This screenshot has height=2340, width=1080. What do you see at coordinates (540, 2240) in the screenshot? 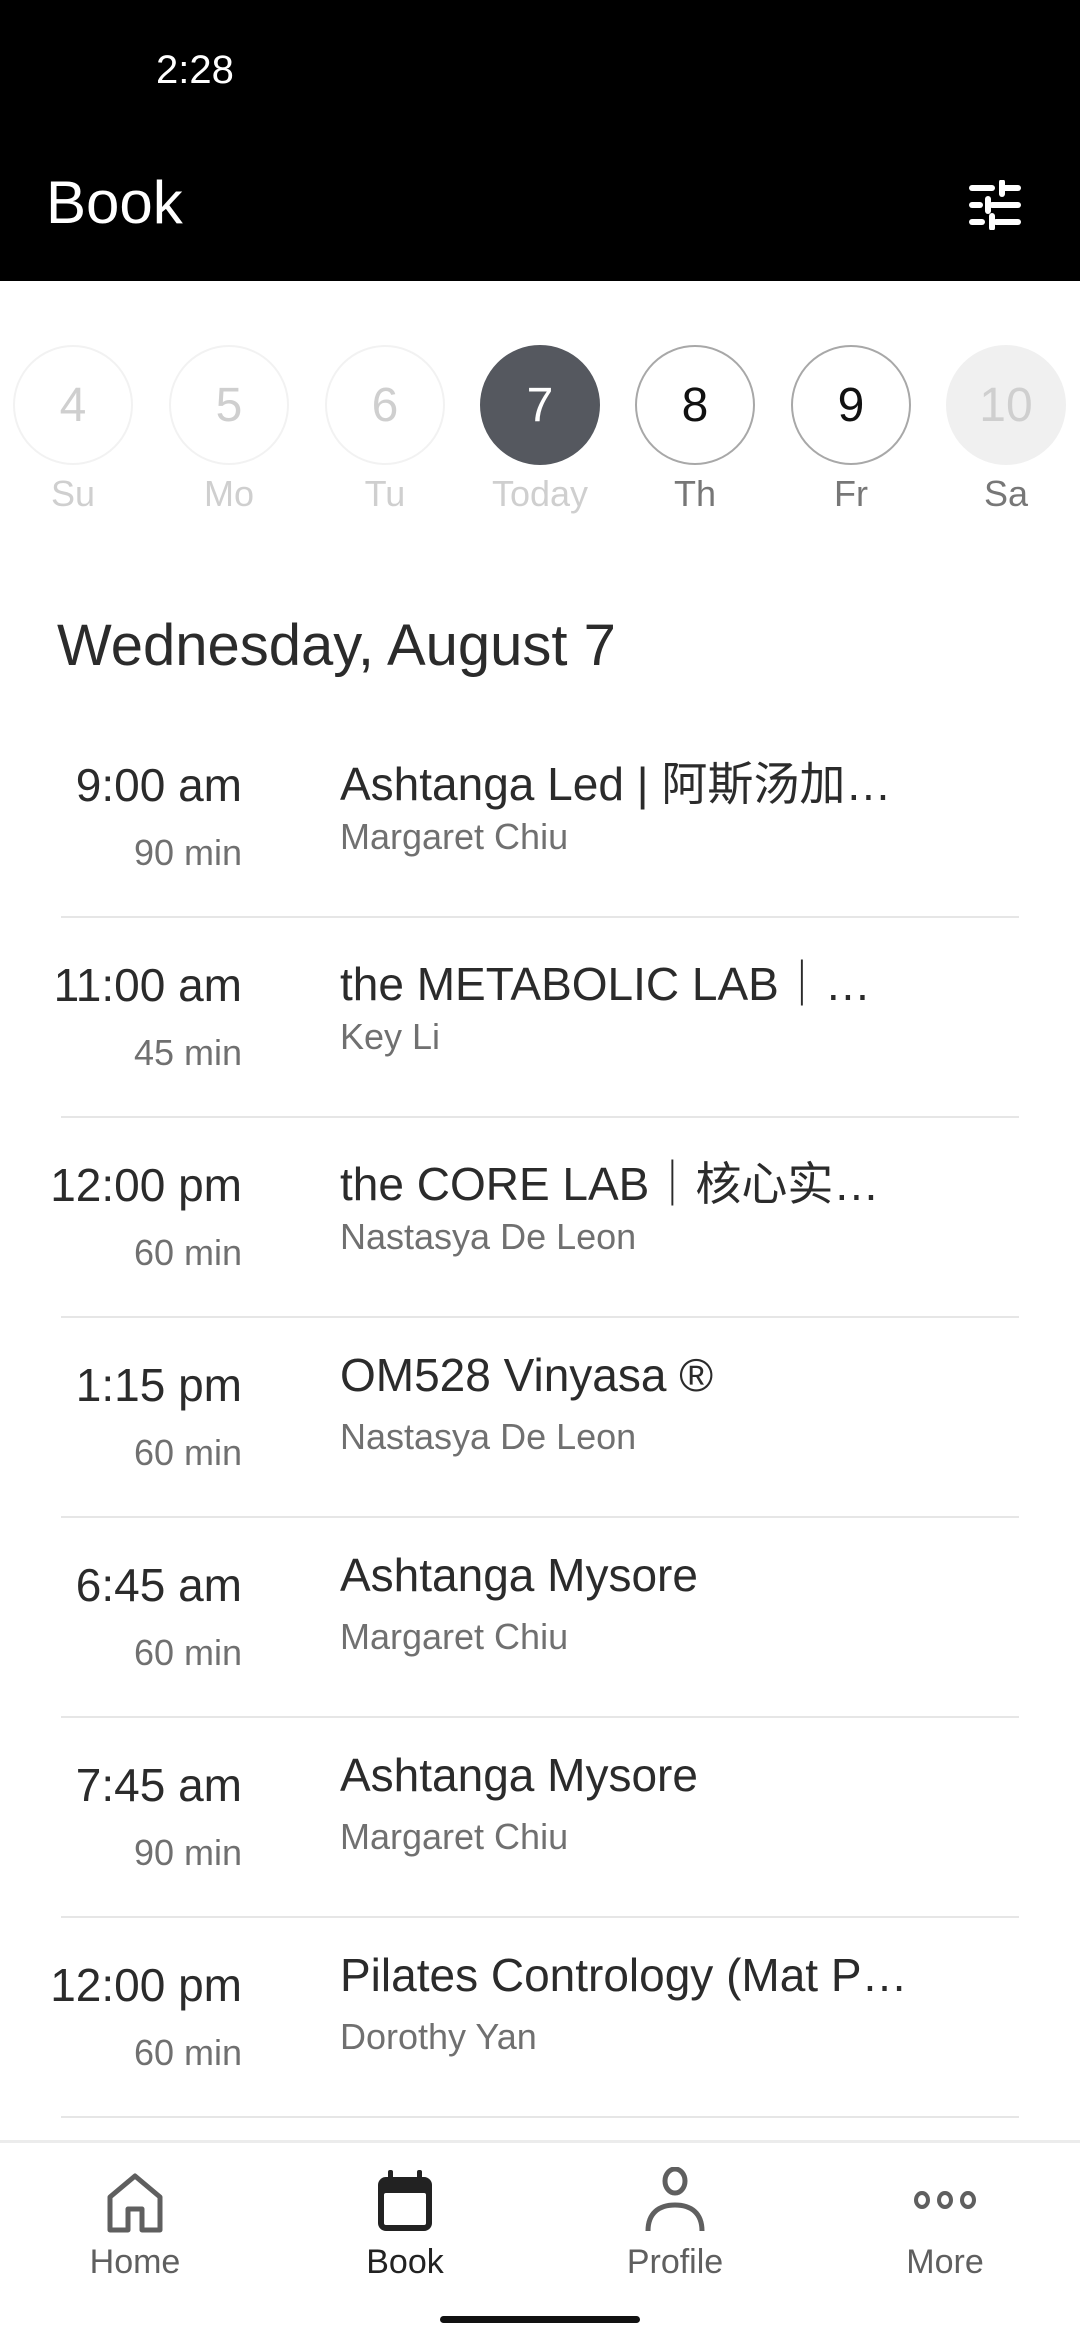
I see `bottom-nav: Home Book Profile More` at bounding box center [540, 2240].